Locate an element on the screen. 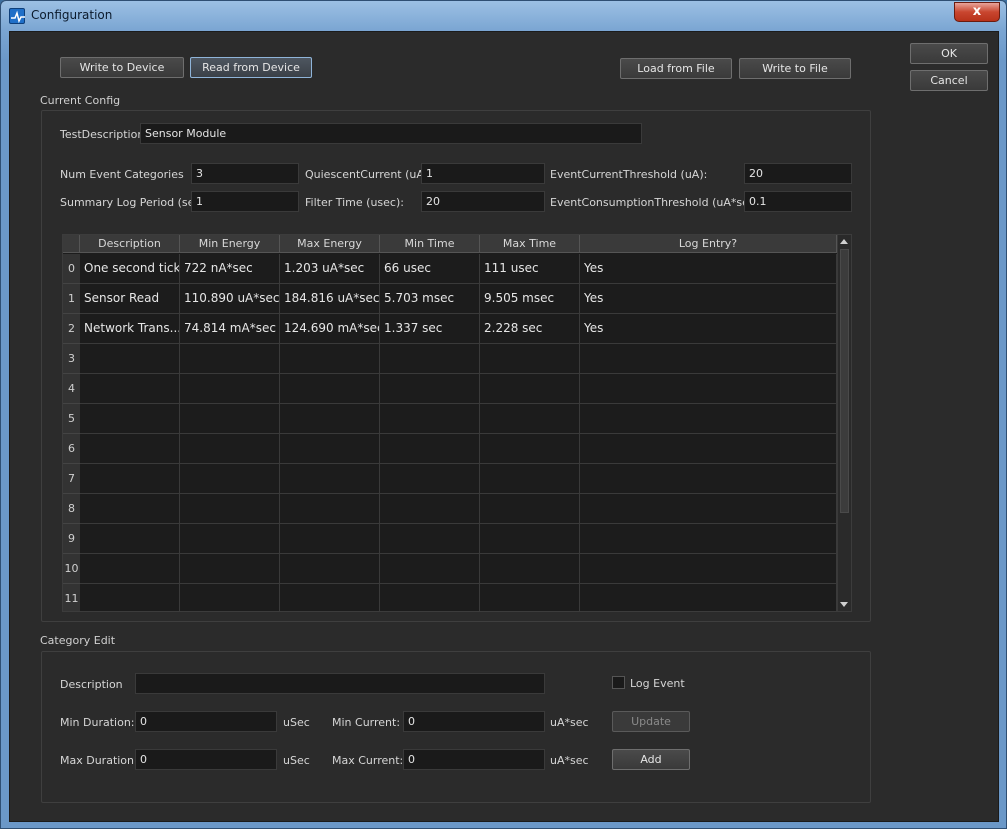 This screenshot has height=829, width=1007. update-button: Update is located at coordinates (651, 721).